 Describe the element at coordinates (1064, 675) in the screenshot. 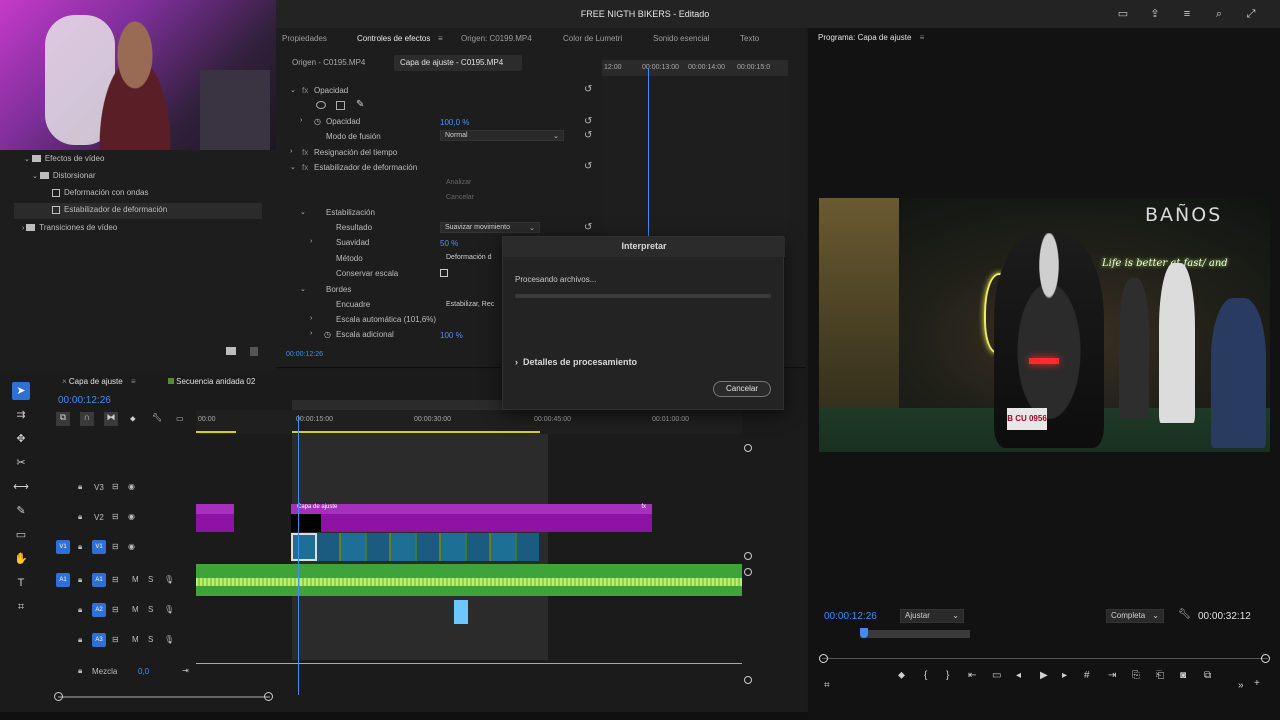

I see `step-forward-icon: ▸` at that location.